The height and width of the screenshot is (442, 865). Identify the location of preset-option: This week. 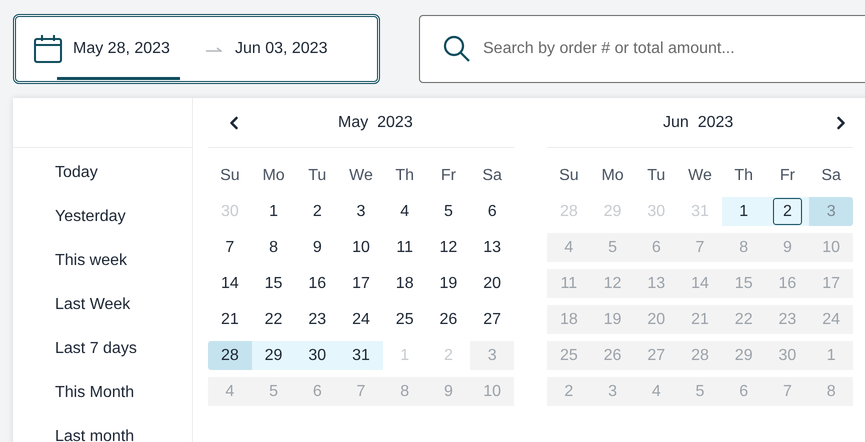
(91, 260).